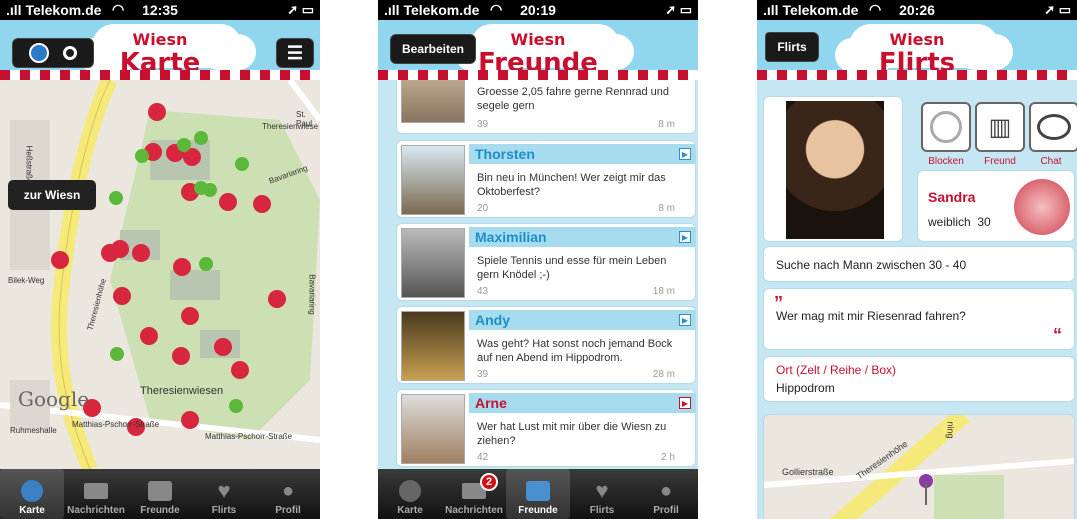  What do you see at coordinates (70, 53) in the screenshot?
I see `search-icon` at bounding box center [70, 53].